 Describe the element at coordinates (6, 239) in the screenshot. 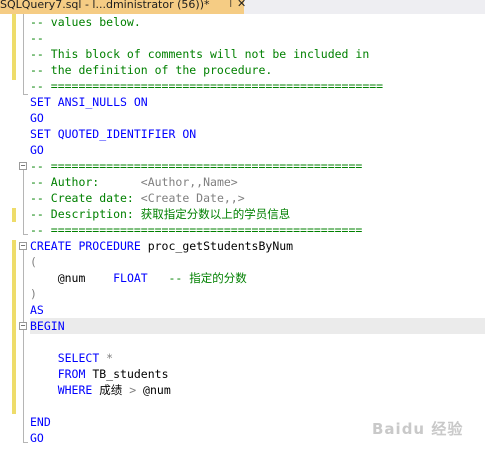

I see `editor-gutter` at that location.